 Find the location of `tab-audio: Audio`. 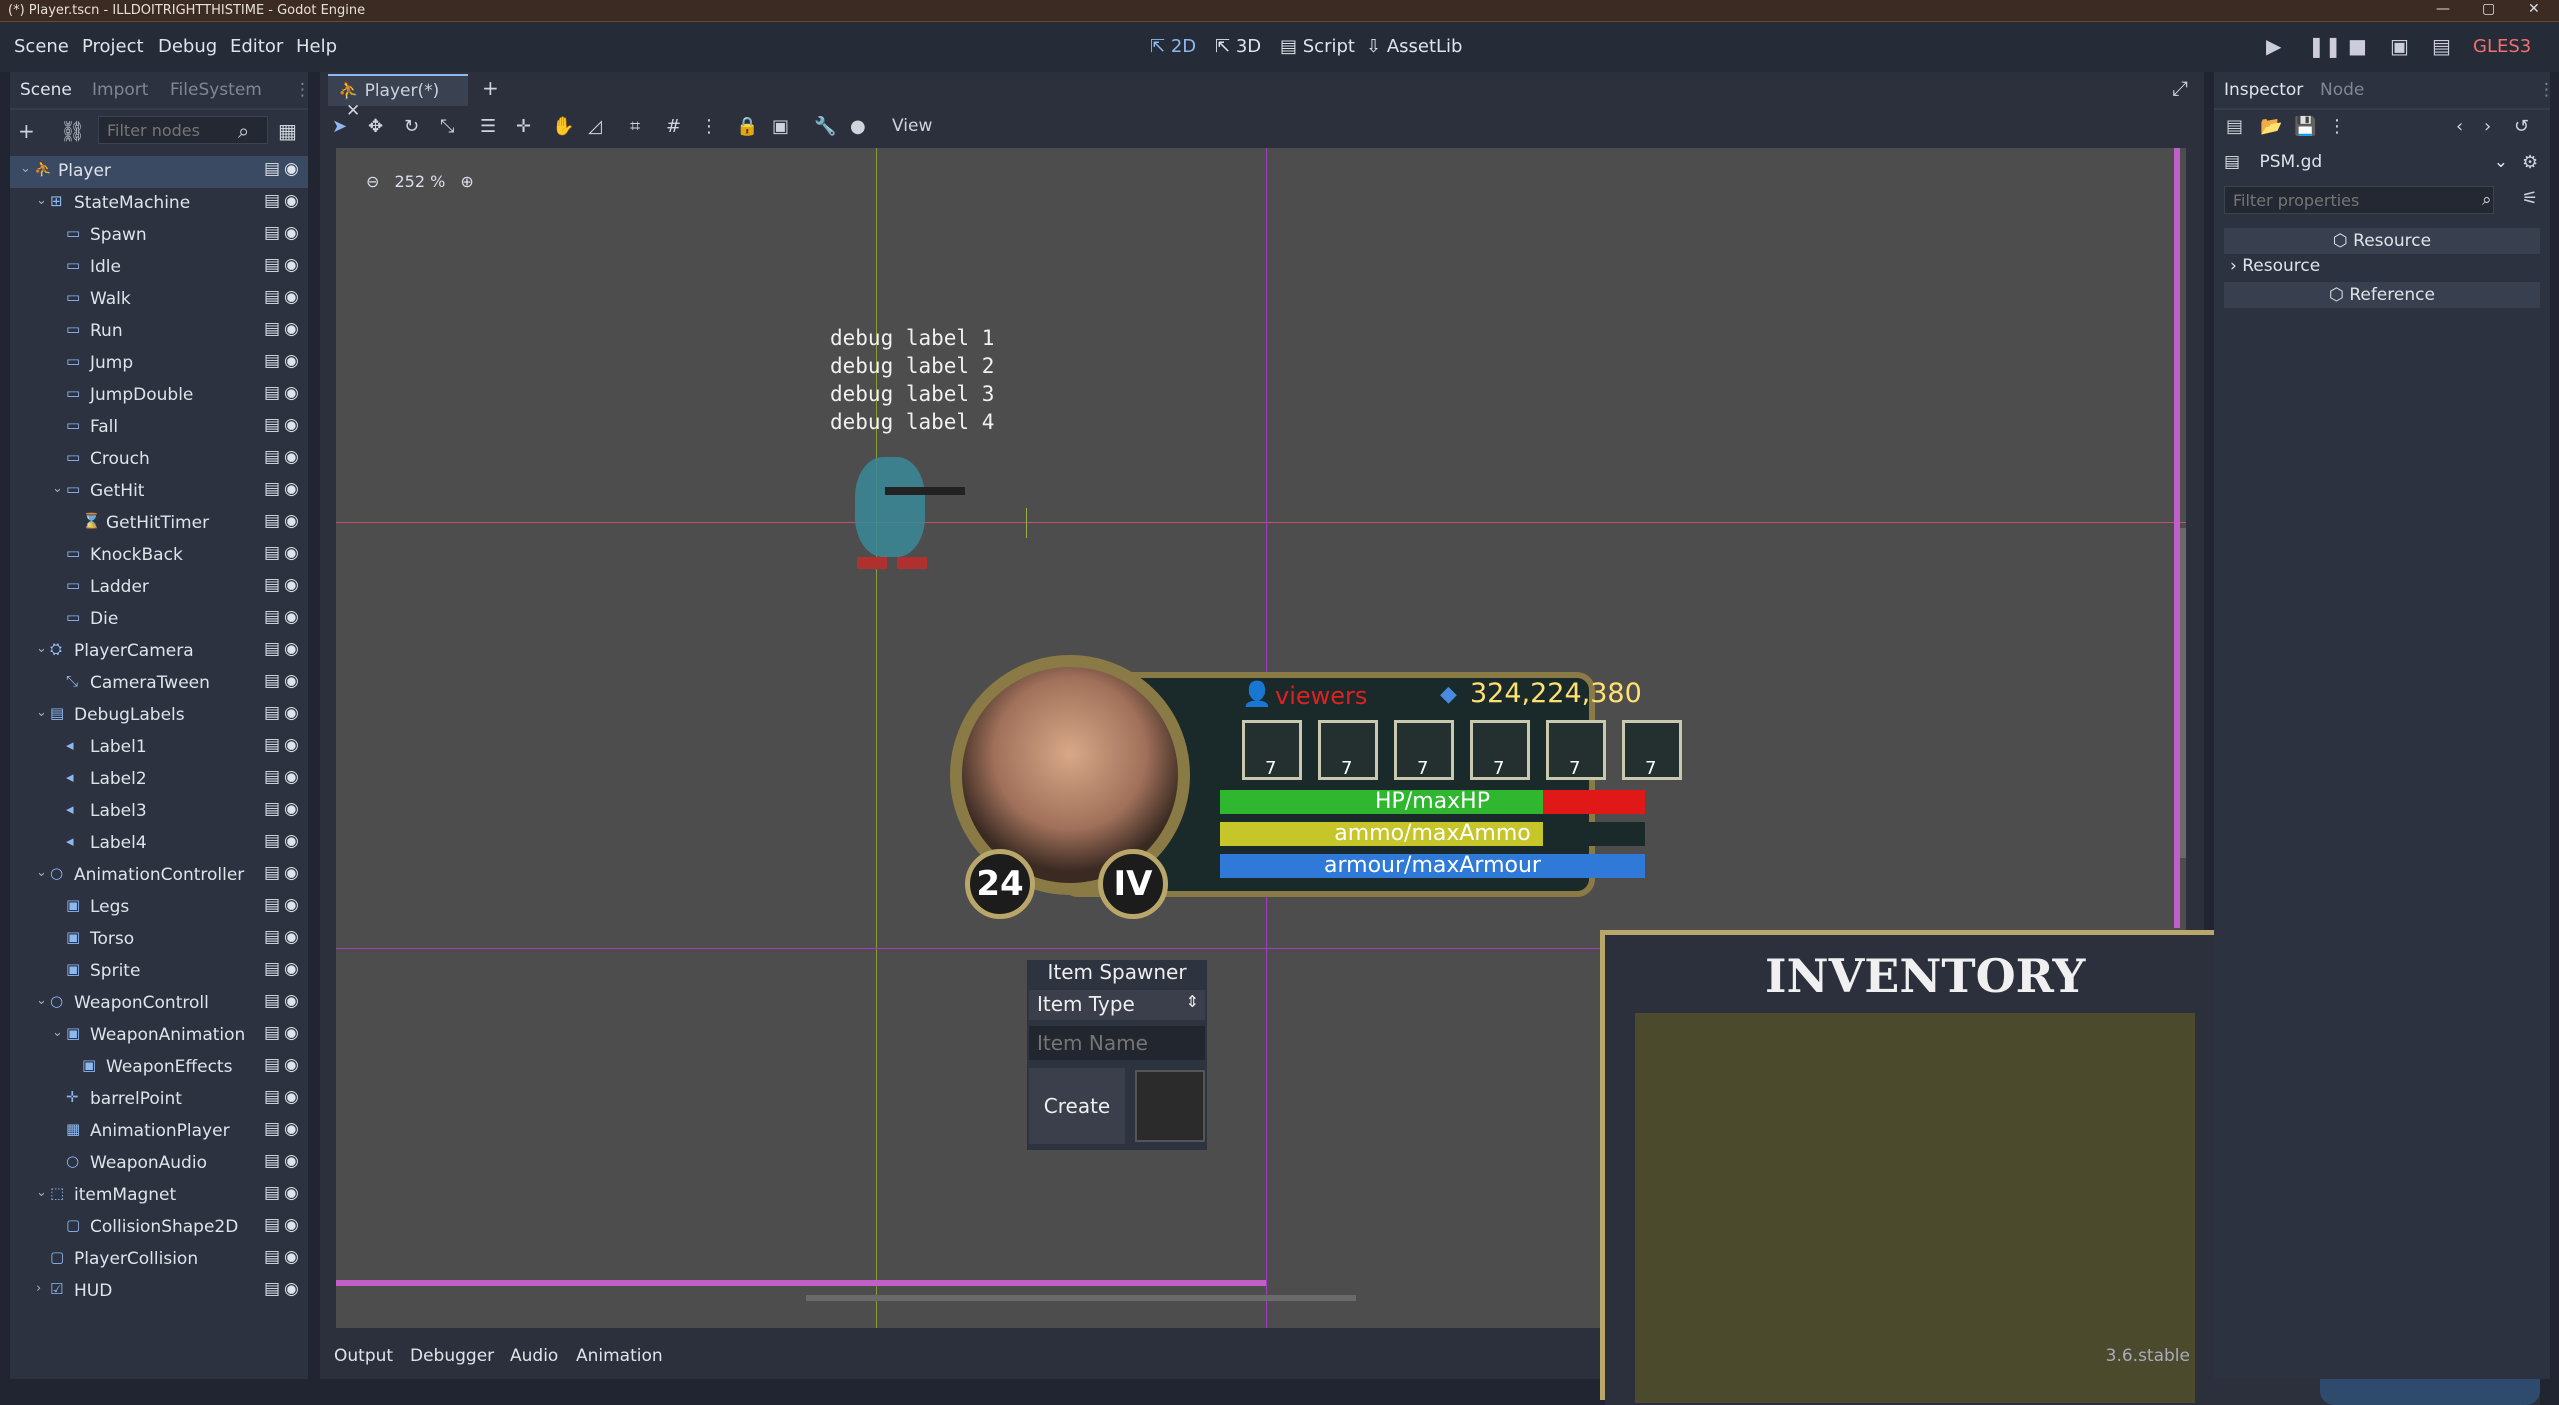

tab-audio: Audio is located at coordinates (534, 1356).